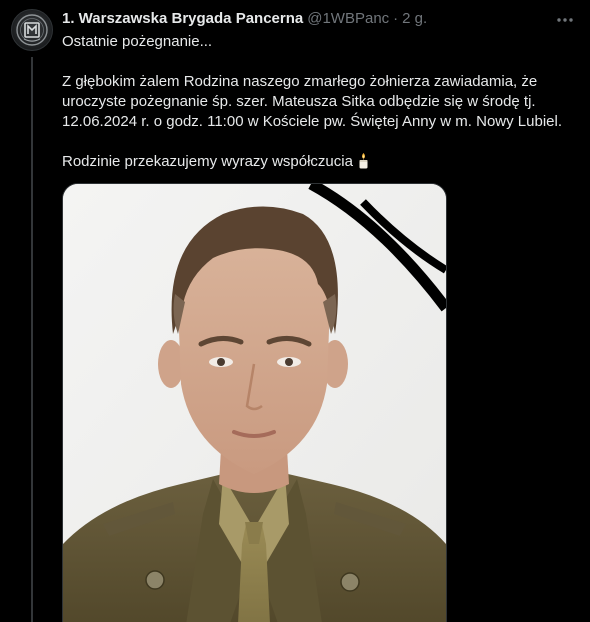  What do you see at coordinates (32, 339) in the screenshot?
I see `thread-line` at bounding box center [32, 339].